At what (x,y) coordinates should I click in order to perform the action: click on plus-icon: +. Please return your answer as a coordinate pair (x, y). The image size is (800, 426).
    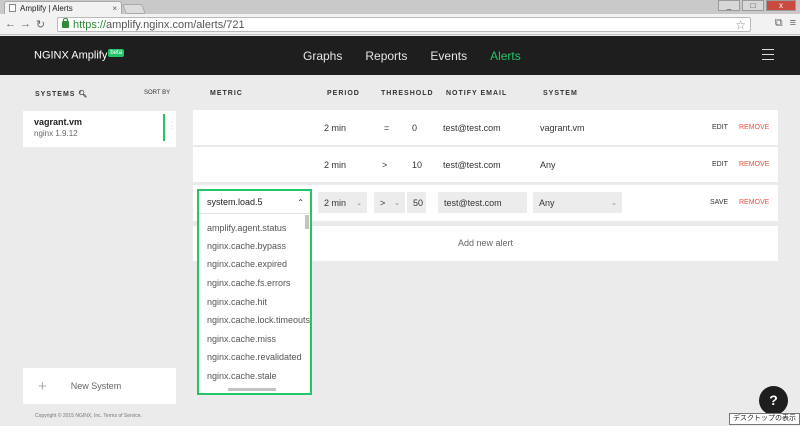
    Looking at the image, I should click on (42, 386).